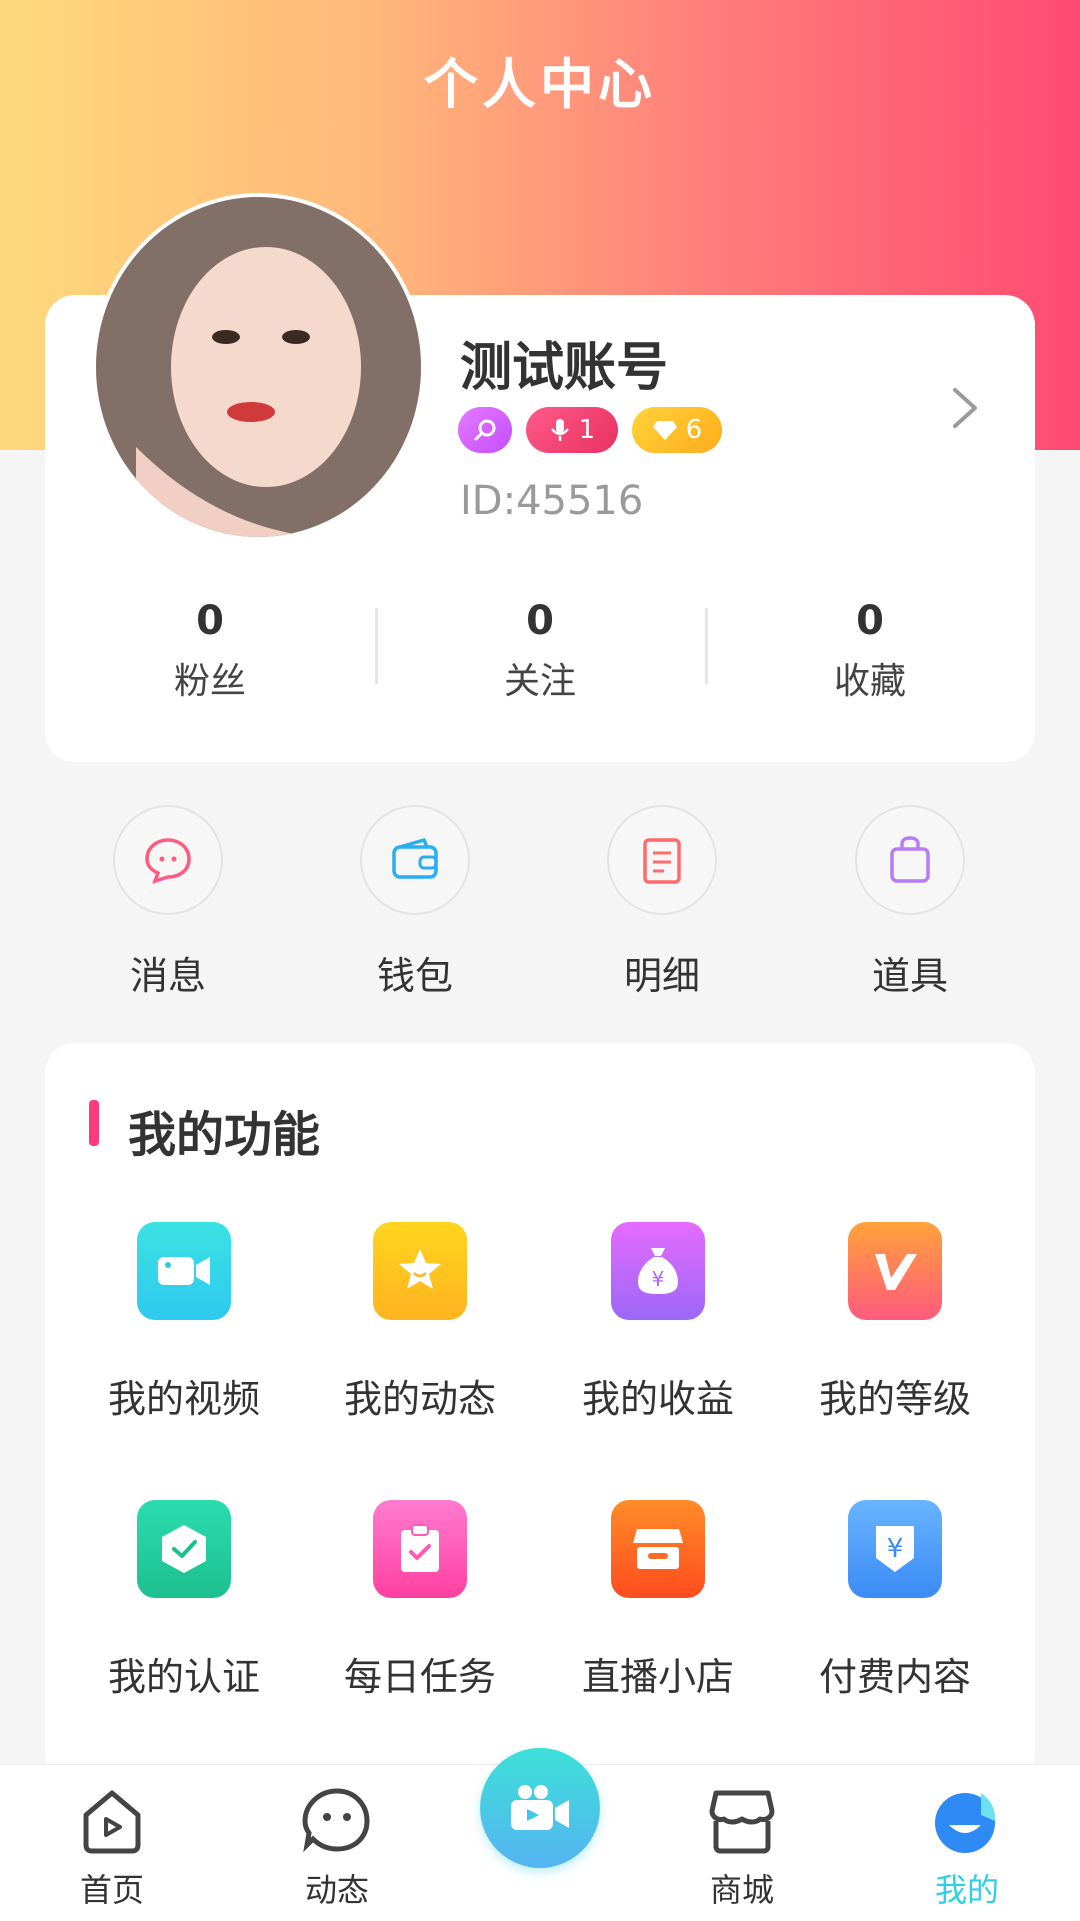  I want to click on quick-action-message: 消息, so click(168, 902).